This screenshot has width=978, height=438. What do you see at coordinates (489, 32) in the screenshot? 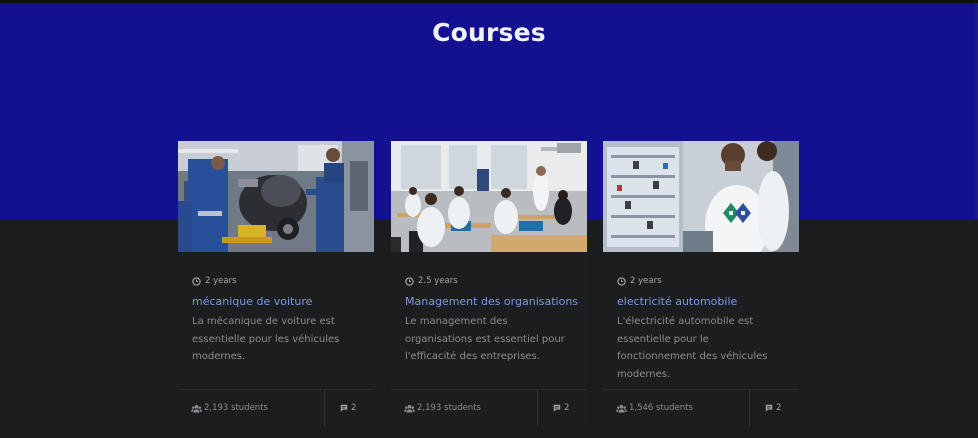
I see `page-title: Courses` at bounding box center [489, 32].